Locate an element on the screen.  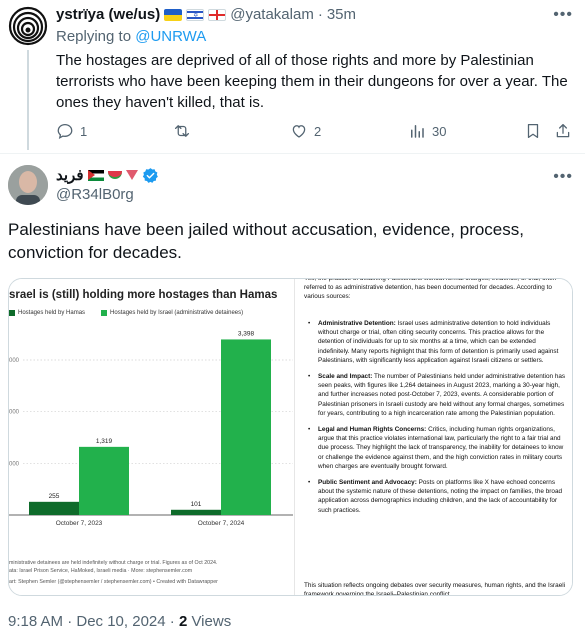
share-button is located at coordinates (563, 131).